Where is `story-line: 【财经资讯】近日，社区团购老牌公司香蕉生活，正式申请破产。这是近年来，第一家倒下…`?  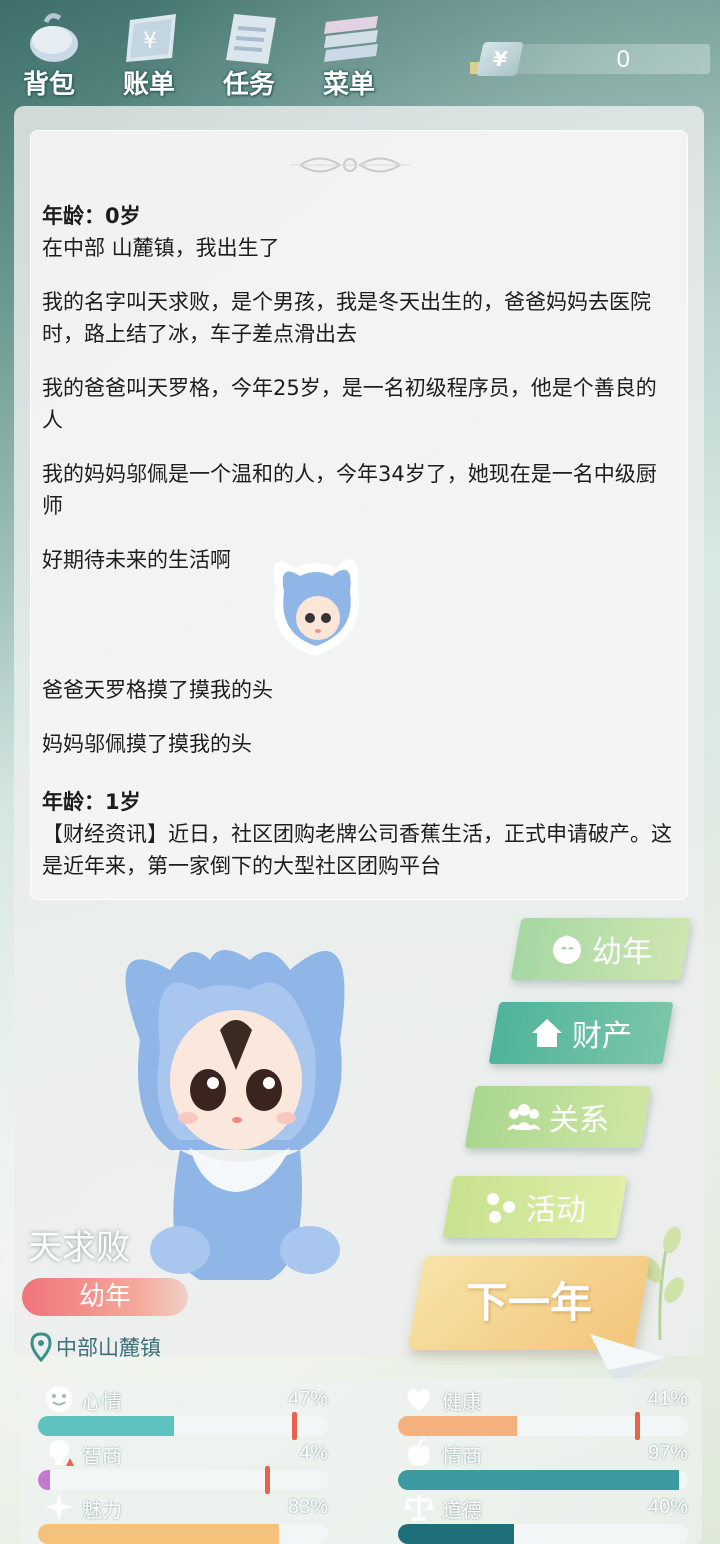 story-line: 【财经资讯】近日，社区团购老牌公司香蕉生活，正式申请破产。这是近年来，第一家倒下… is located at coordinates (357, 850).